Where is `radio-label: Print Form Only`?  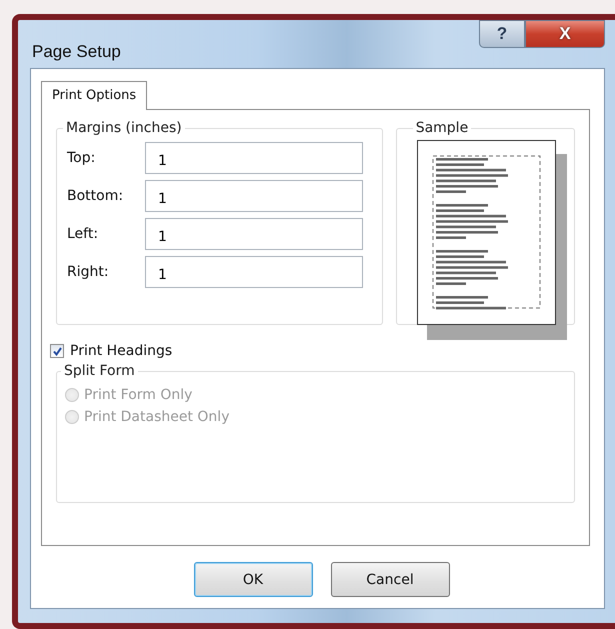
radio-label: Print Form Only is located at coordinates (138, 395).